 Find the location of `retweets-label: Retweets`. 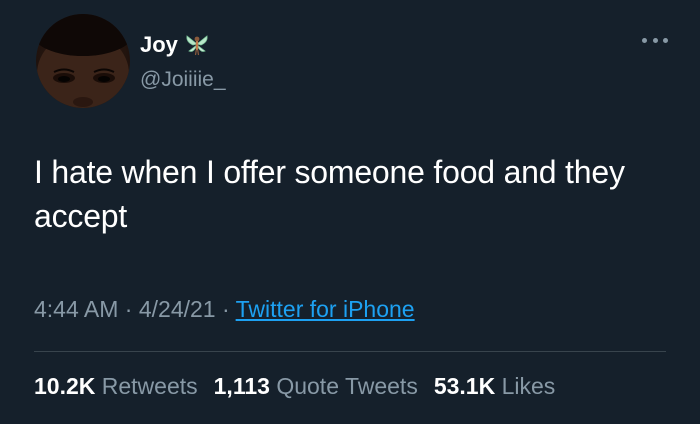

retweets-label: Retweets is located at coordinates (149, 386).